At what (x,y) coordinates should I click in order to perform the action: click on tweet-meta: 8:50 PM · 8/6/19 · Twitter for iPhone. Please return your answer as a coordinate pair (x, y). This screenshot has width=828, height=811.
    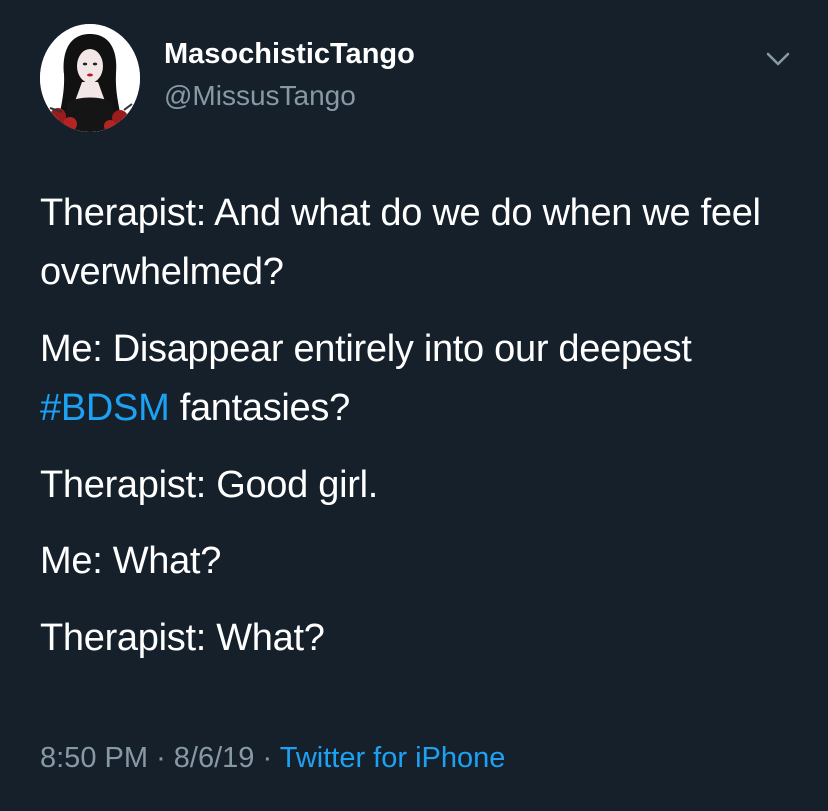
    Looking at the image, I should click on (272, 758).